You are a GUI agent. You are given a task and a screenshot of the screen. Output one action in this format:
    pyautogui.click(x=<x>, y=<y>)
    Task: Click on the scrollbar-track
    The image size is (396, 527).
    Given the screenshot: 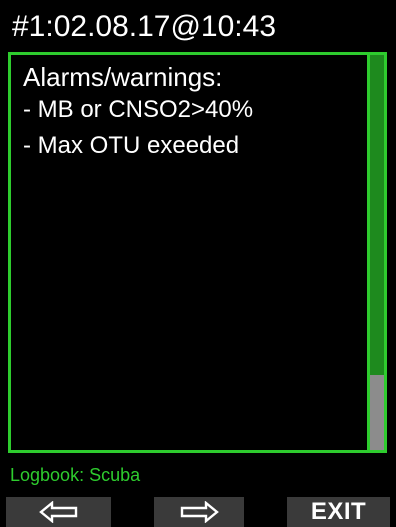 What is the action you would take?
    pyautogui.click(x=377, y=215)
    